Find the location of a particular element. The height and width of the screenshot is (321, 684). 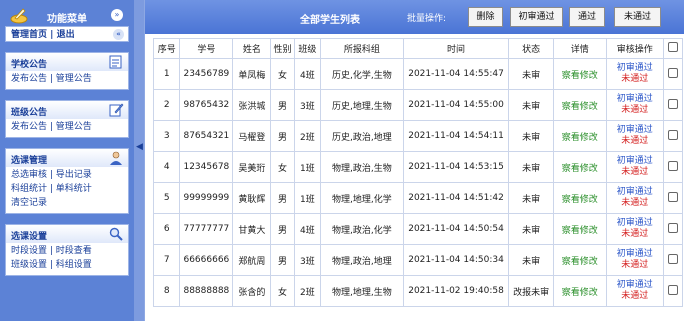

cell-subjects: 历史,地理,生物 is located at coordinates (362, 105).